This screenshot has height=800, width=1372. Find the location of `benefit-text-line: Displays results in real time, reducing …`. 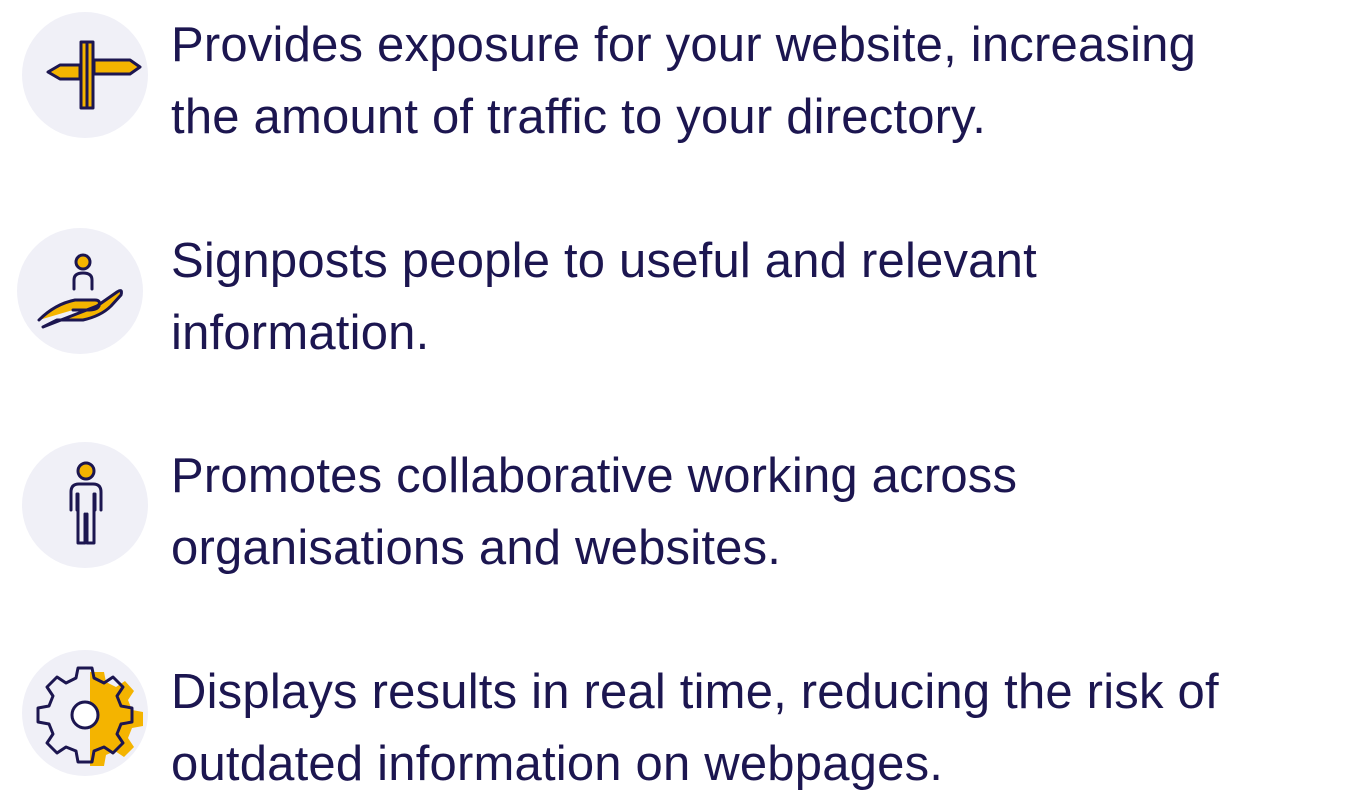

benefit-text-line: Displays results in real time, reducing … is located at coordinates (695, 692).